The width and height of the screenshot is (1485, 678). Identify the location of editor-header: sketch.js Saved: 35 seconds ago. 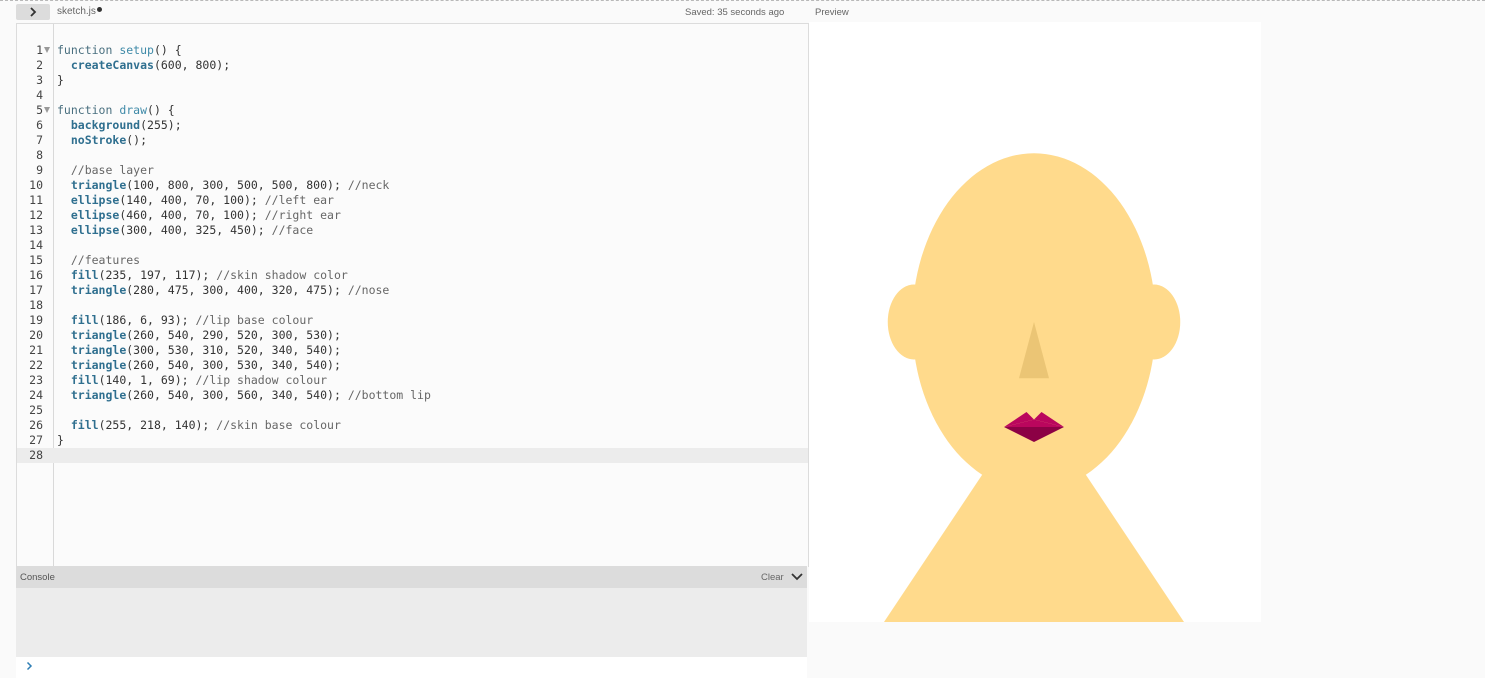
(404, 12).